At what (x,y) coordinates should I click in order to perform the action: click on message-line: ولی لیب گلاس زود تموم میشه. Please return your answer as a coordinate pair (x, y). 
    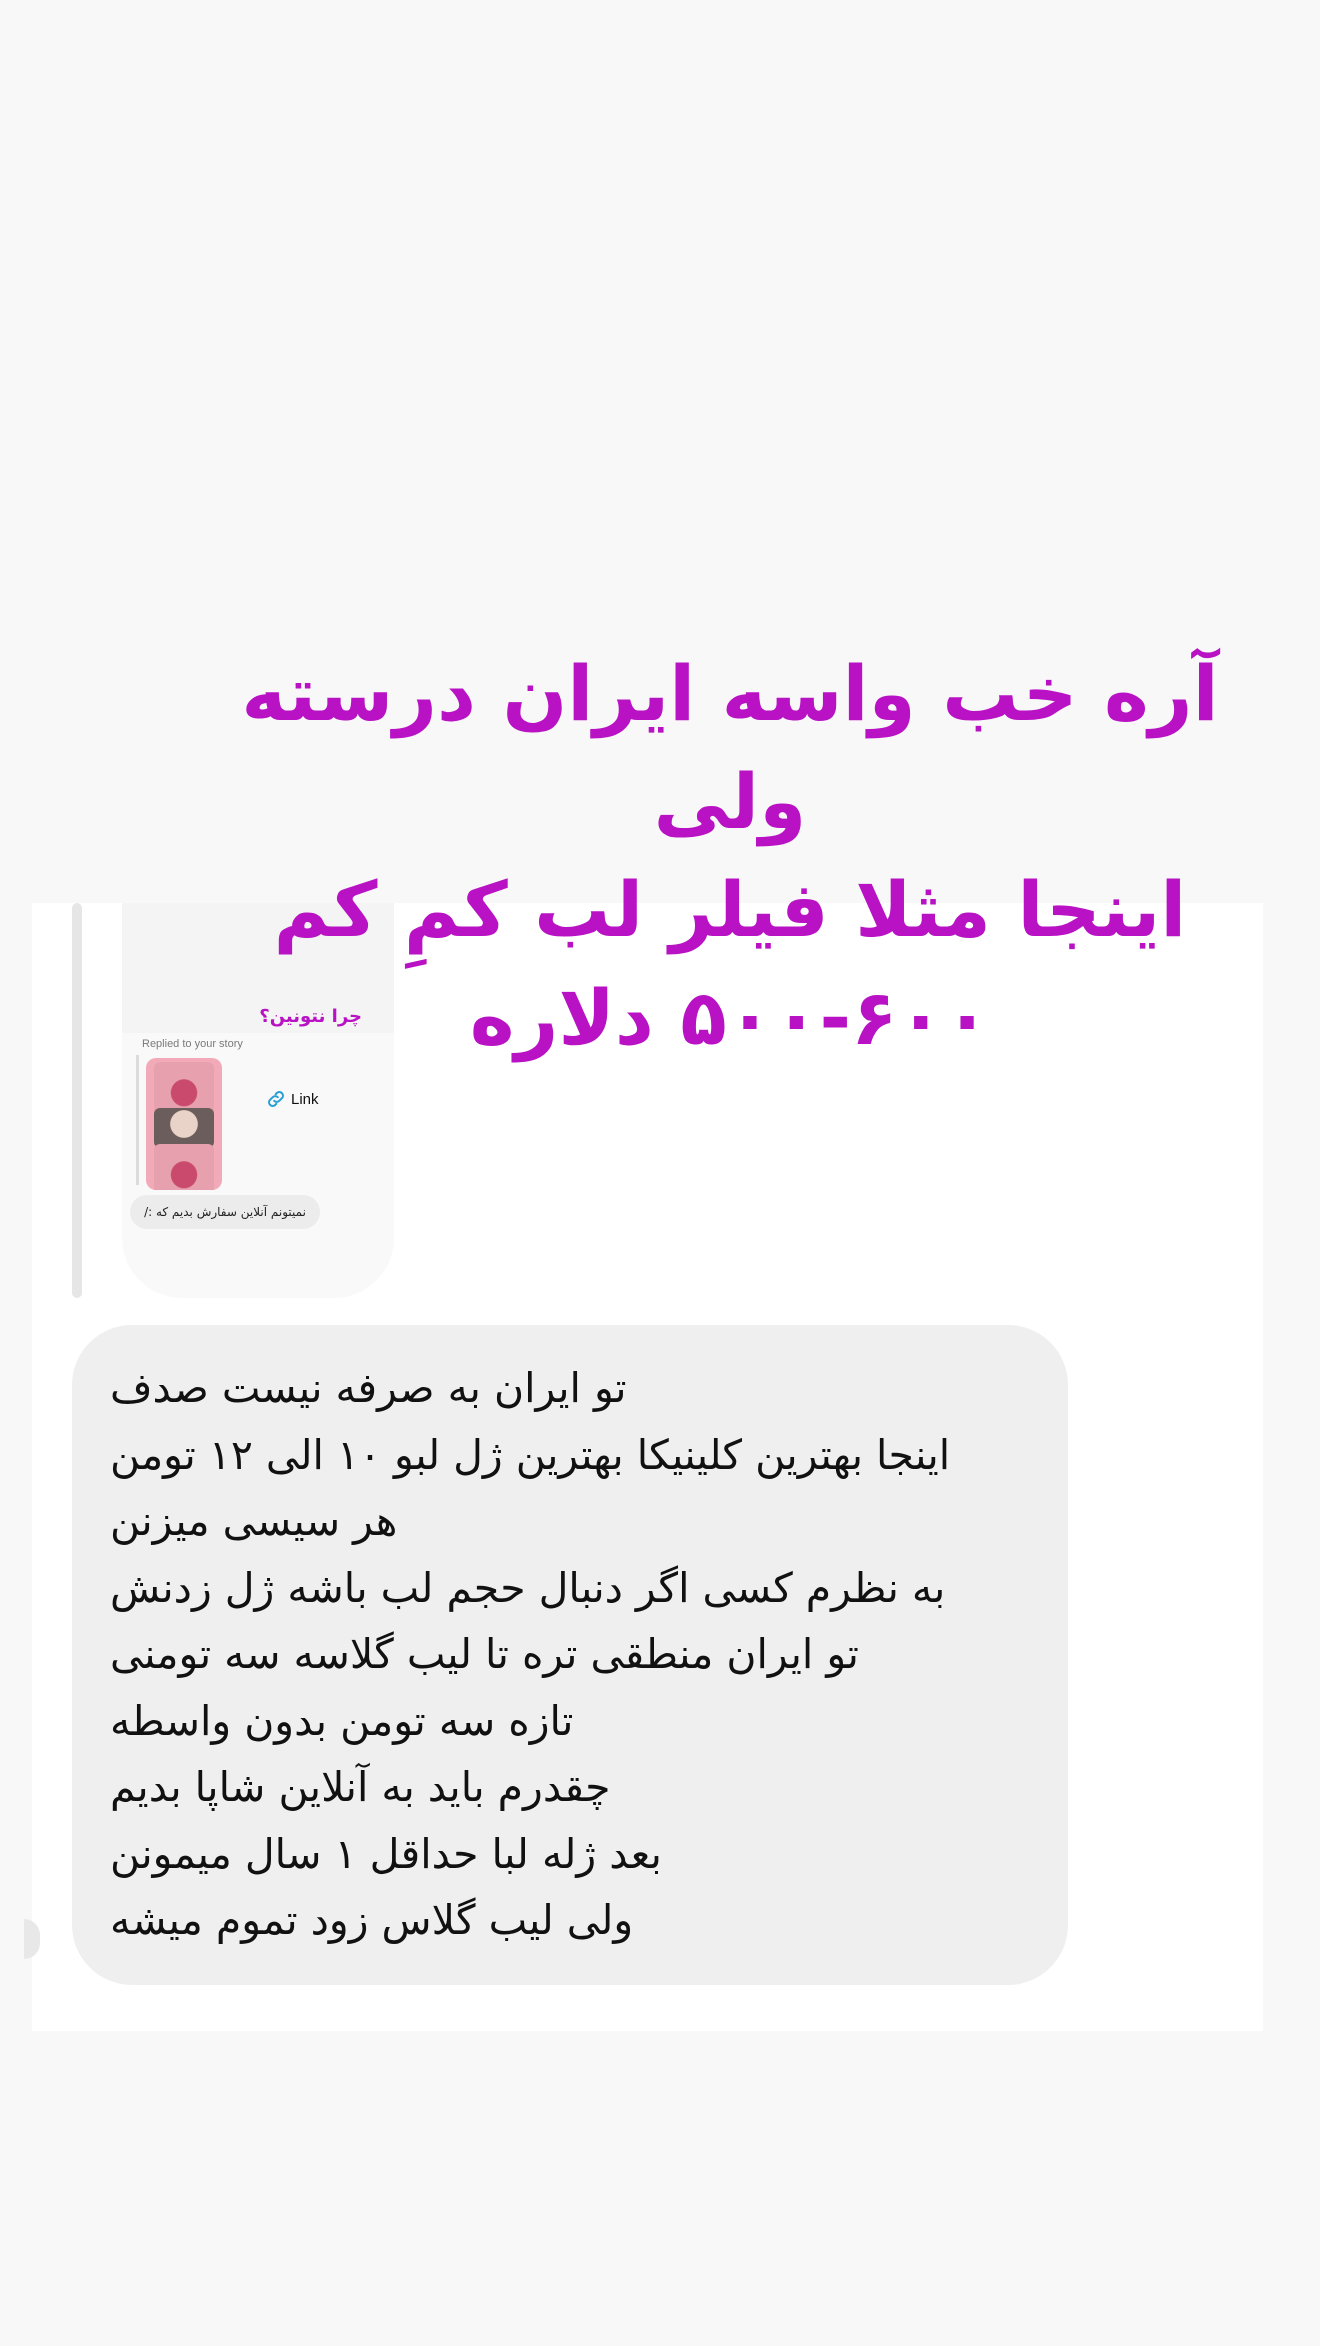
    Looking at the image, I should click on (372, 1920).